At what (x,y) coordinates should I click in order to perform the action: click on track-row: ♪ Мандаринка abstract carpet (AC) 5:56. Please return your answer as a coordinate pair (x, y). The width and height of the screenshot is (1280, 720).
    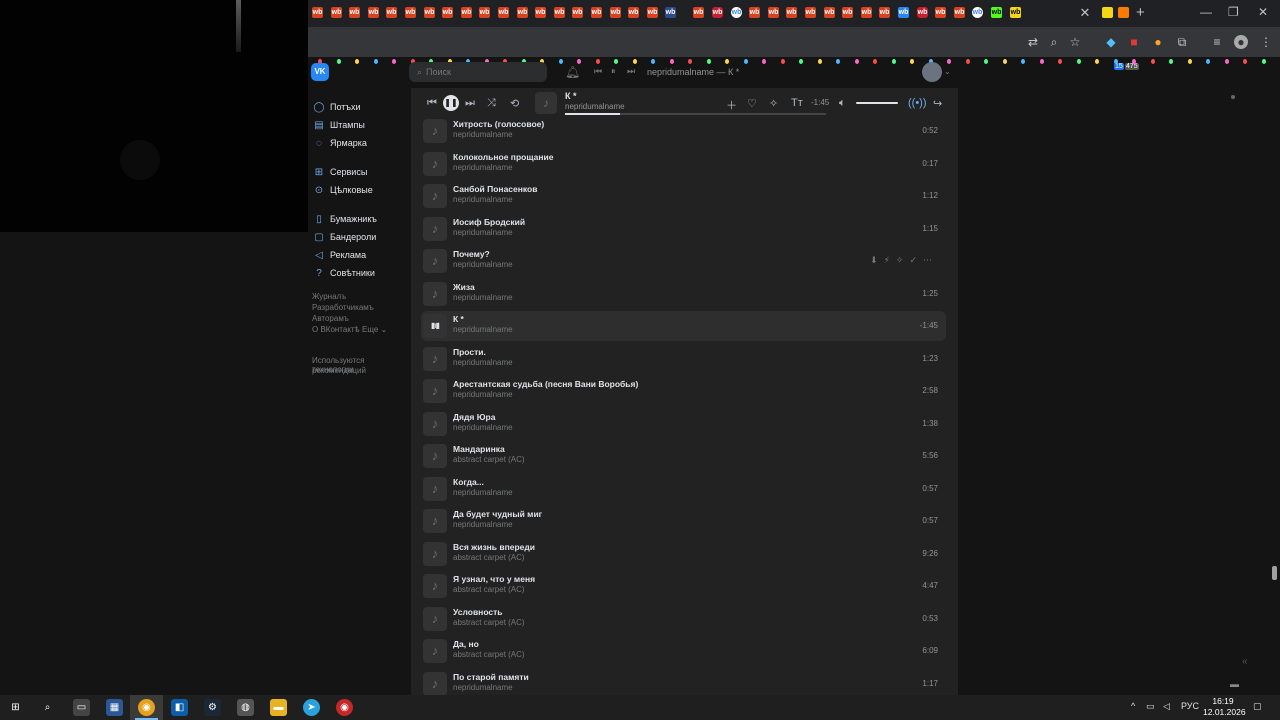
    Looking at the image, I should click on (683, 456).